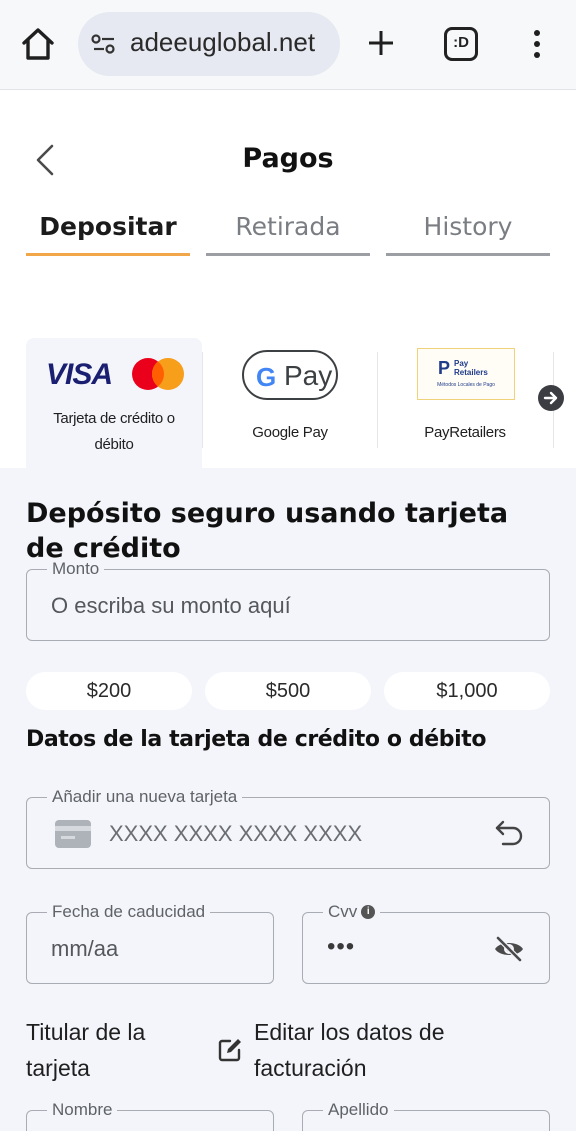 Image resolution: width=576 pixels, height=1131 pixels. What do you see at coordinates (236, 833) in the screenshot?
I see `card-number-placeholder: XXXX XXXX XXXX XXXX` at bounding box center [236, 833].